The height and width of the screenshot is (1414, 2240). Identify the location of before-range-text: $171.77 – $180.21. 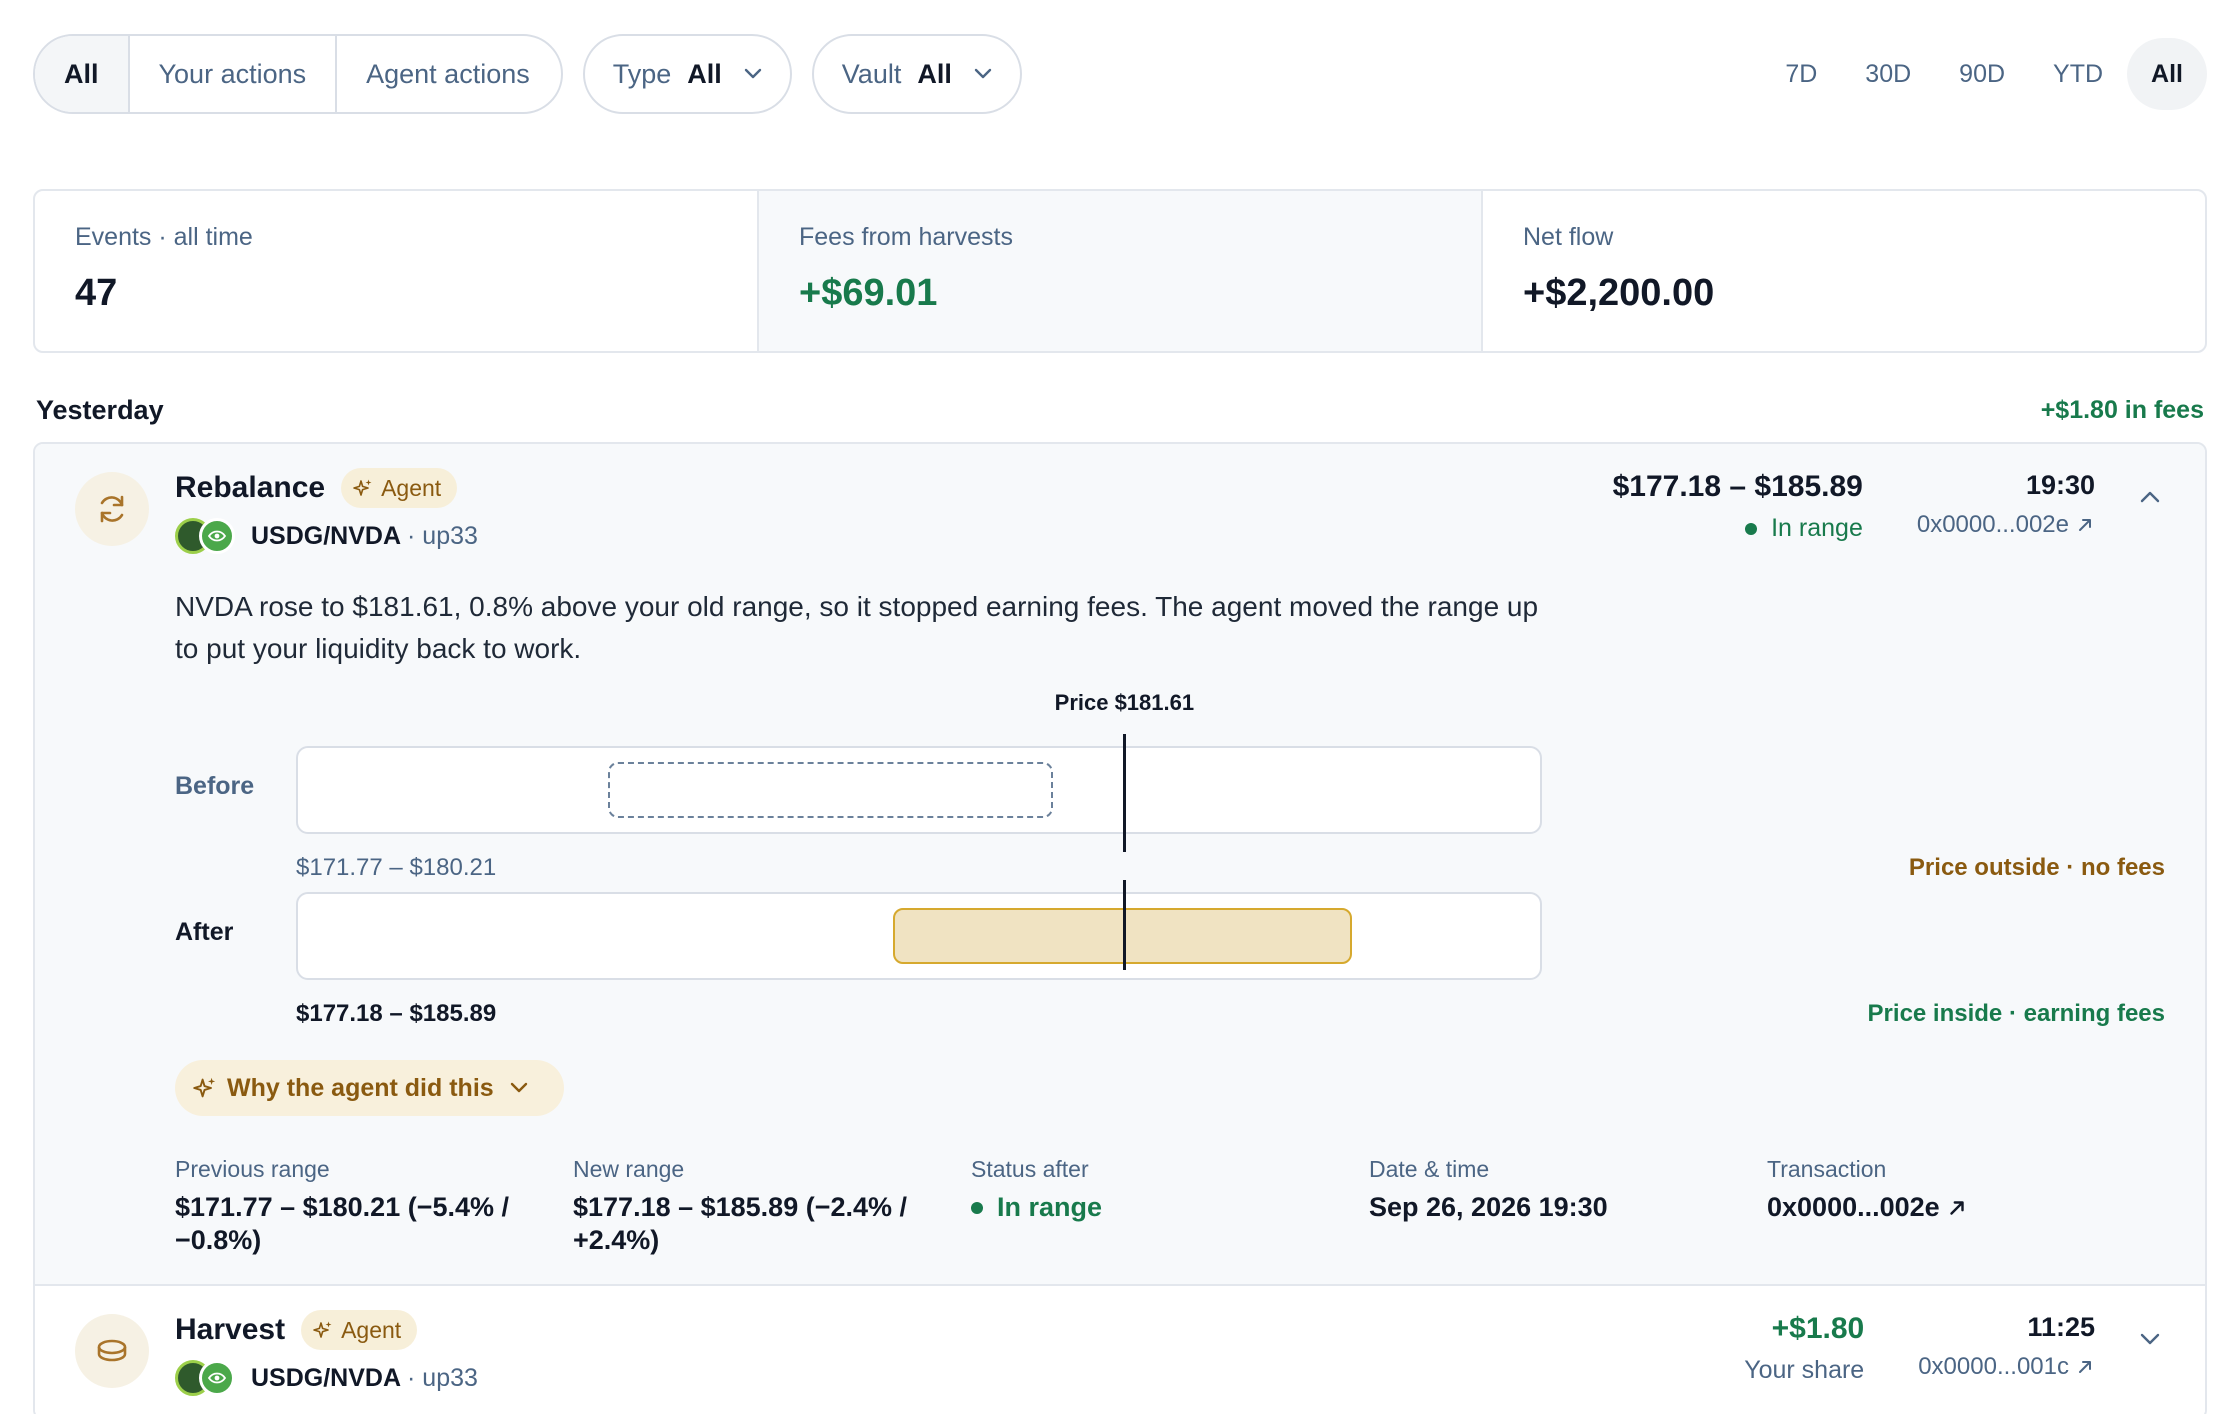
(396, 867).